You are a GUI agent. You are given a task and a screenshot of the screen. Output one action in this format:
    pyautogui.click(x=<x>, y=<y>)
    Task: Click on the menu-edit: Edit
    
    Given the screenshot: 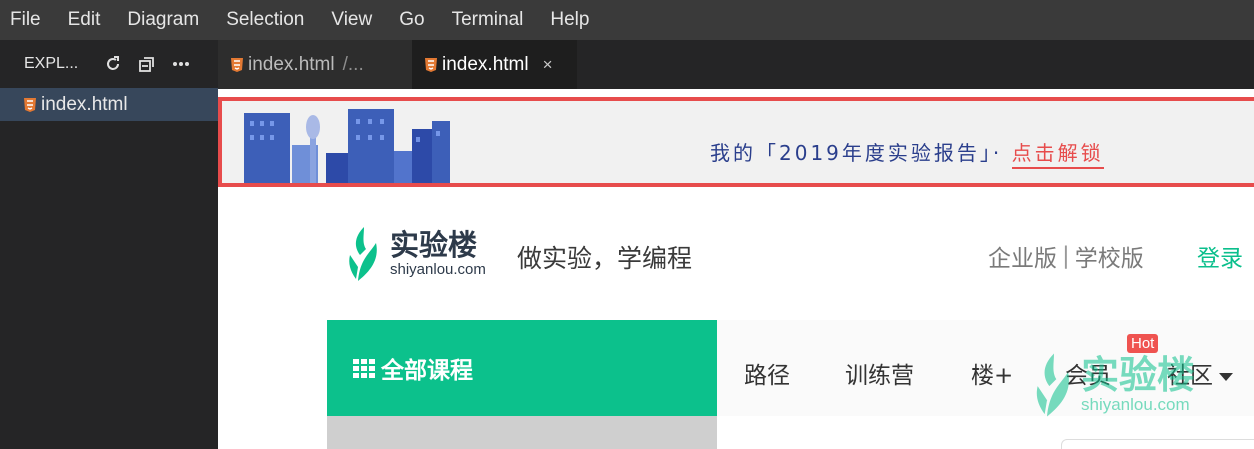 What is the action you would take?
    pyautogui.click(x=84, y=20)
    